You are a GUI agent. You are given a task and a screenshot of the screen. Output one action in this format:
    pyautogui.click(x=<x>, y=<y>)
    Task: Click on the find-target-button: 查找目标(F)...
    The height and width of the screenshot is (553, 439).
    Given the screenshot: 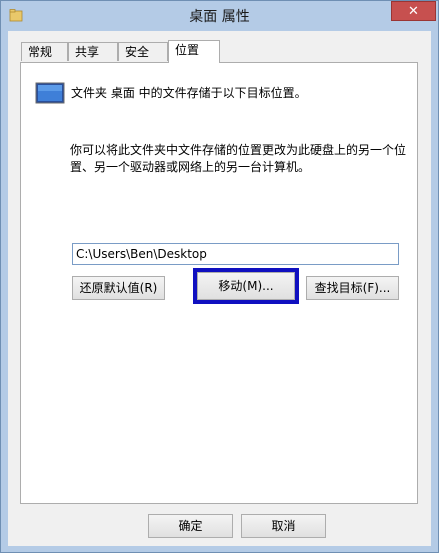 What is the action you would take?
    pyautogui.click(x=352, y=288)
    